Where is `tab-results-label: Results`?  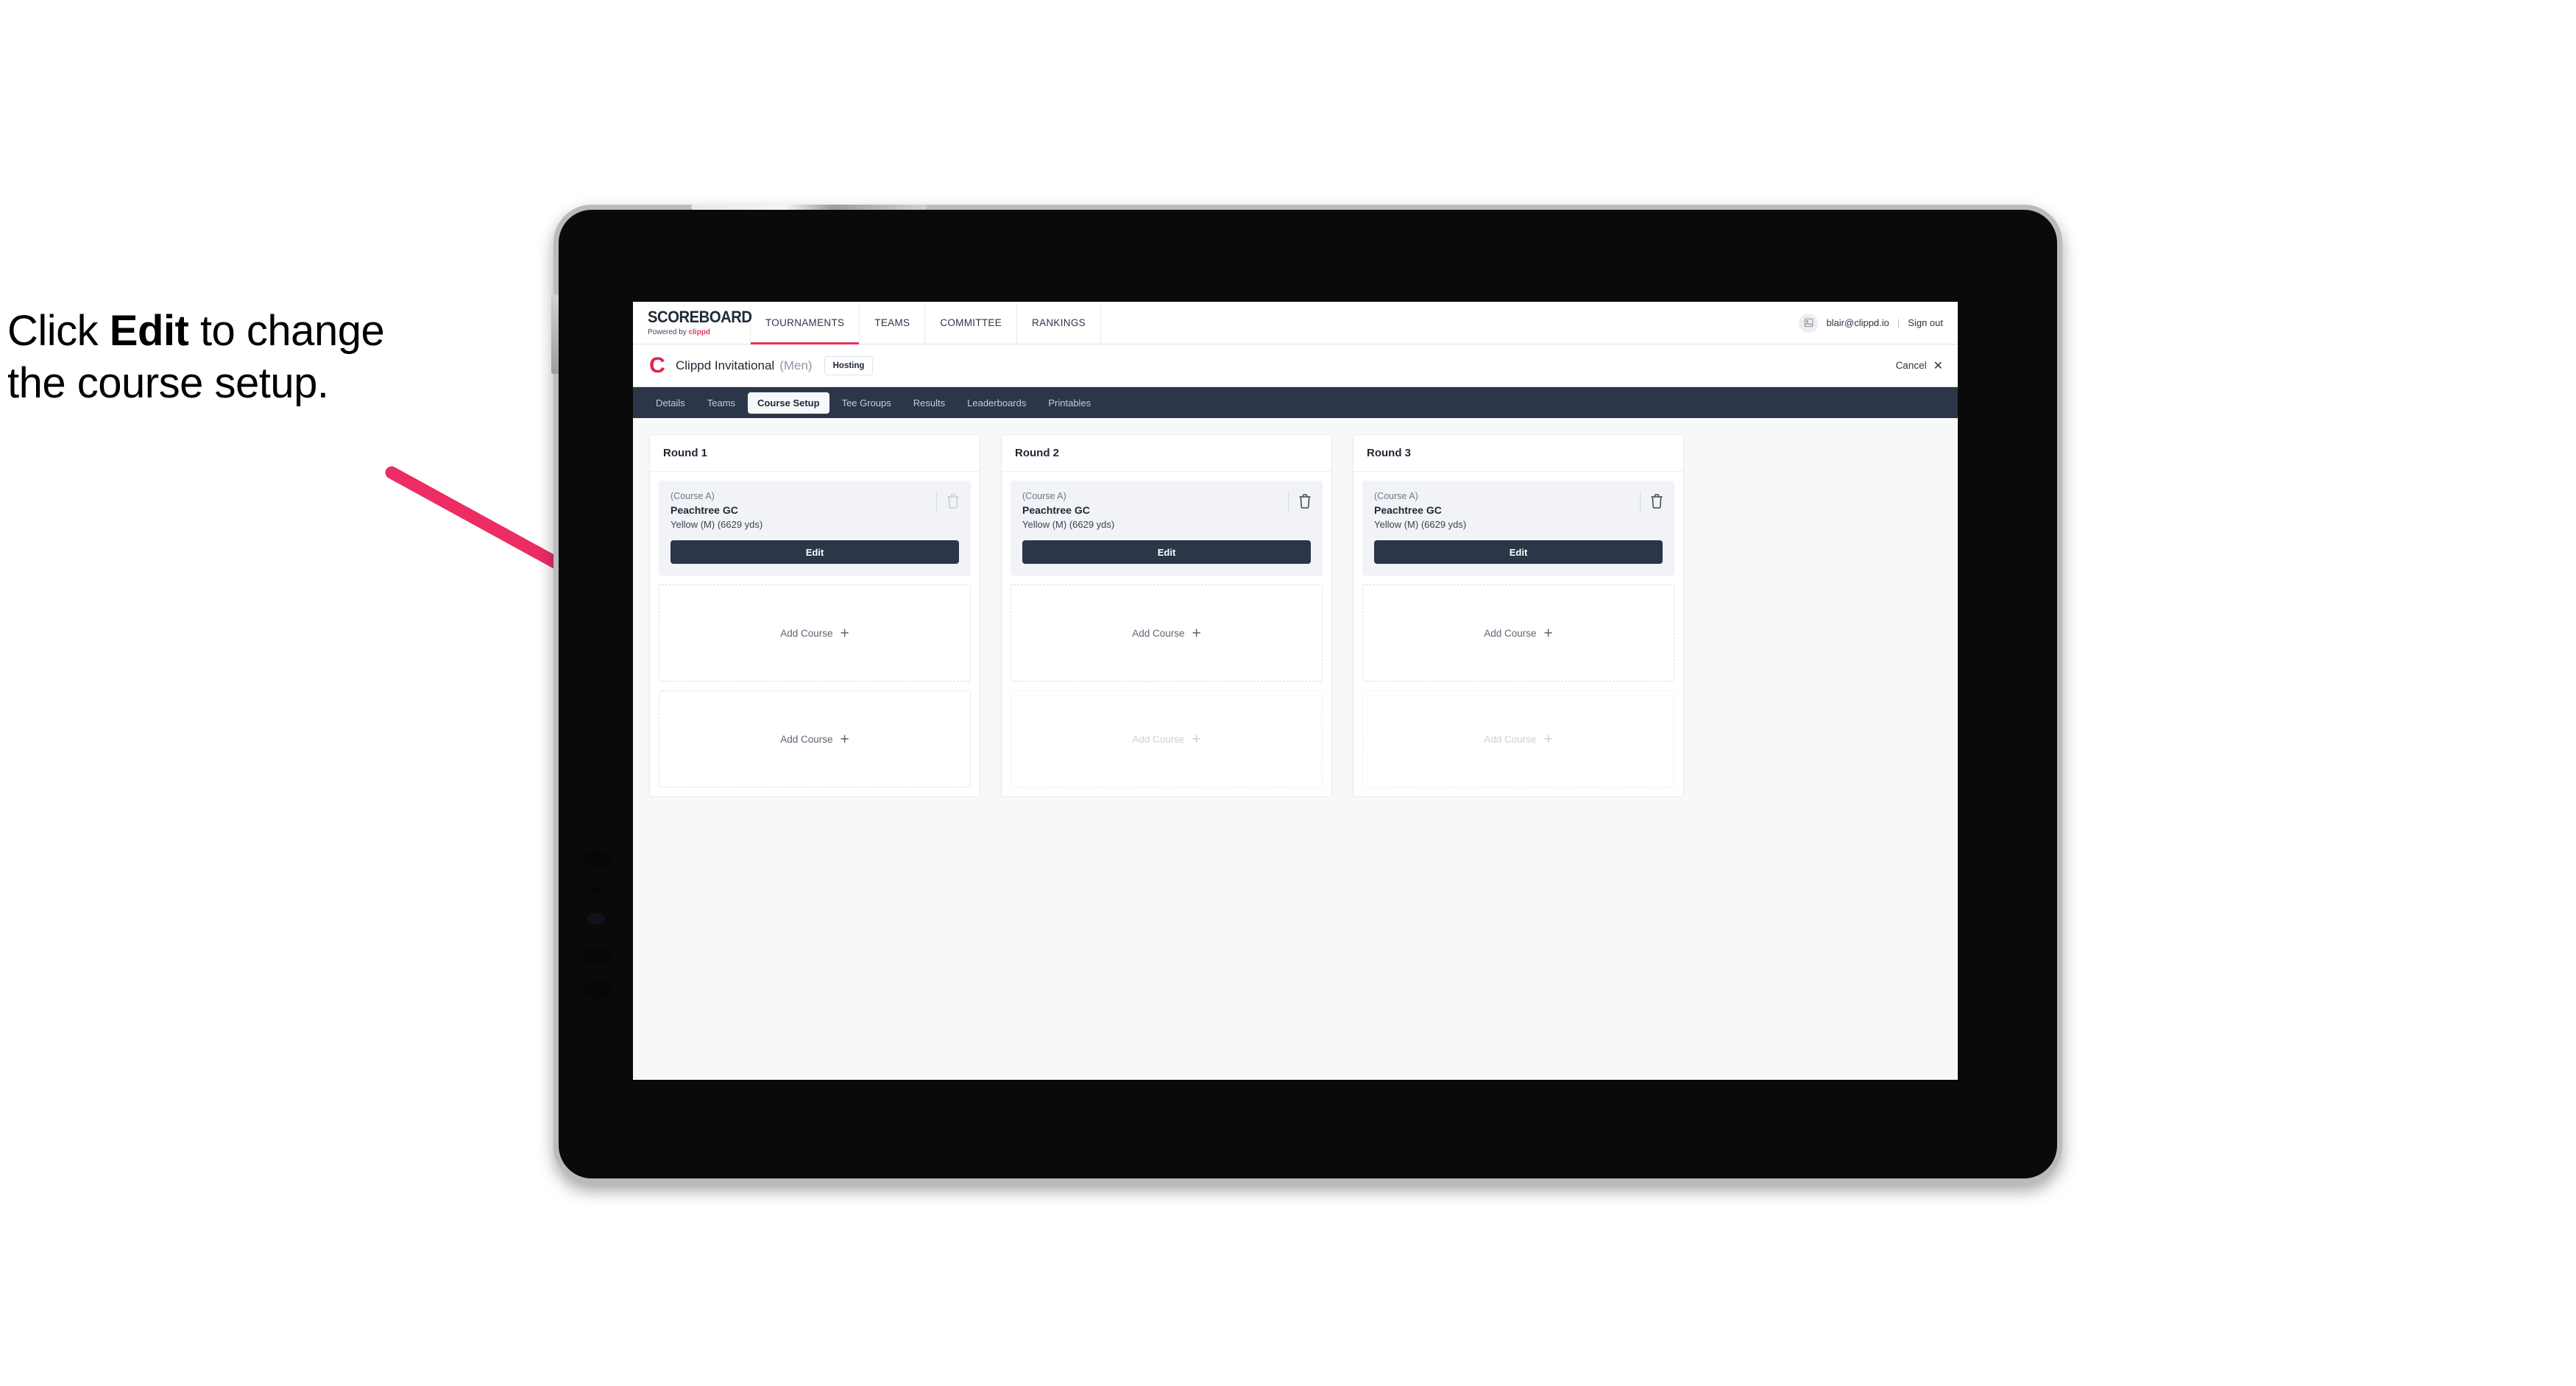 tab-results-label: Results is located at coordinates (929, 403).